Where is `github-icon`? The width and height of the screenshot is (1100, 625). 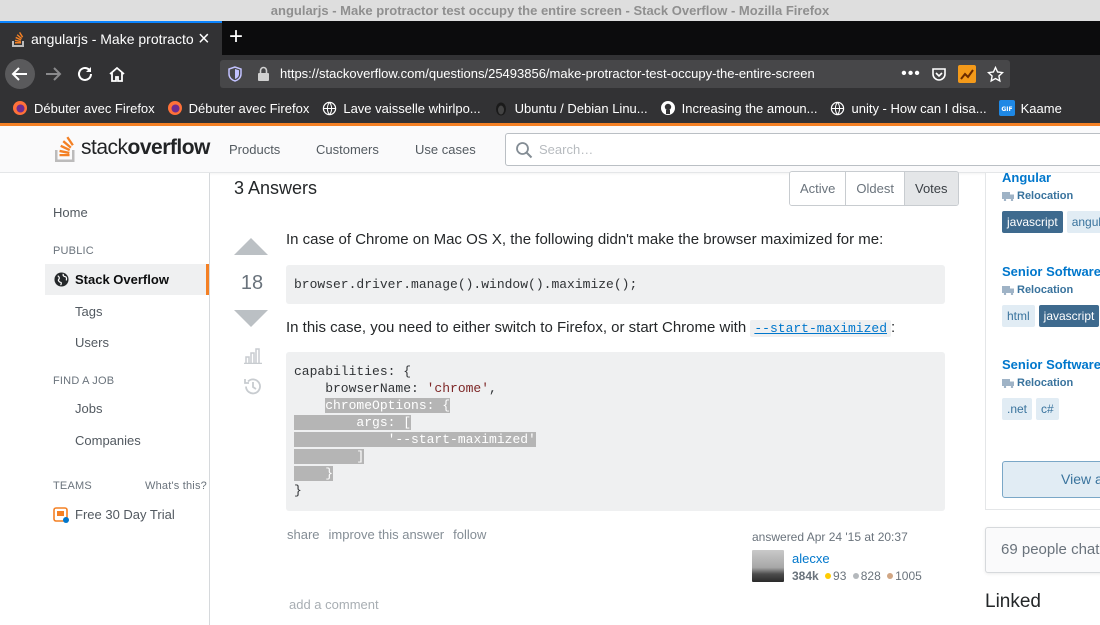
github-icon is located at coordinates (668, 108).